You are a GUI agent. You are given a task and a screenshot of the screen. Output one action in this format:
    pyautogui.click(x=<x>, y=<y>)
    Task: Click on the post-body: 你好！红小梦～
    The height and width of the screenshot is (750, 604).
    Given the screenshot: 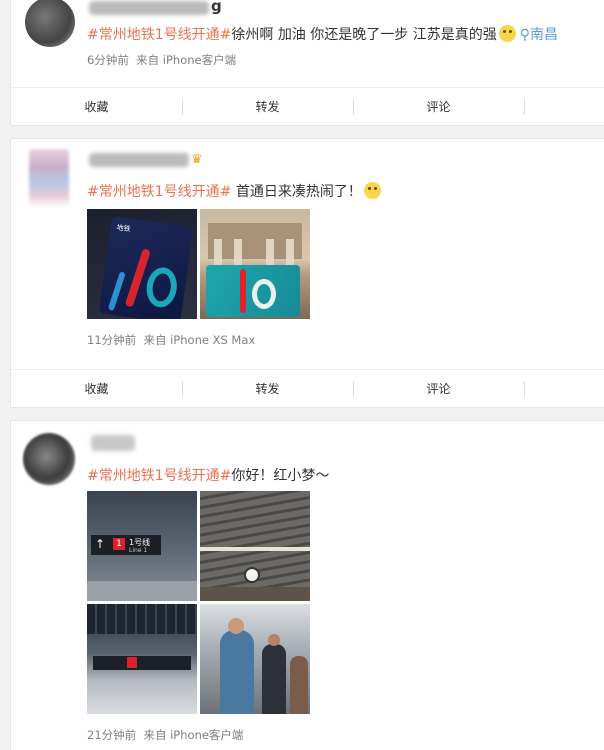 What is the action you would take?
    pyautogui.click(x=280, y=476)
    